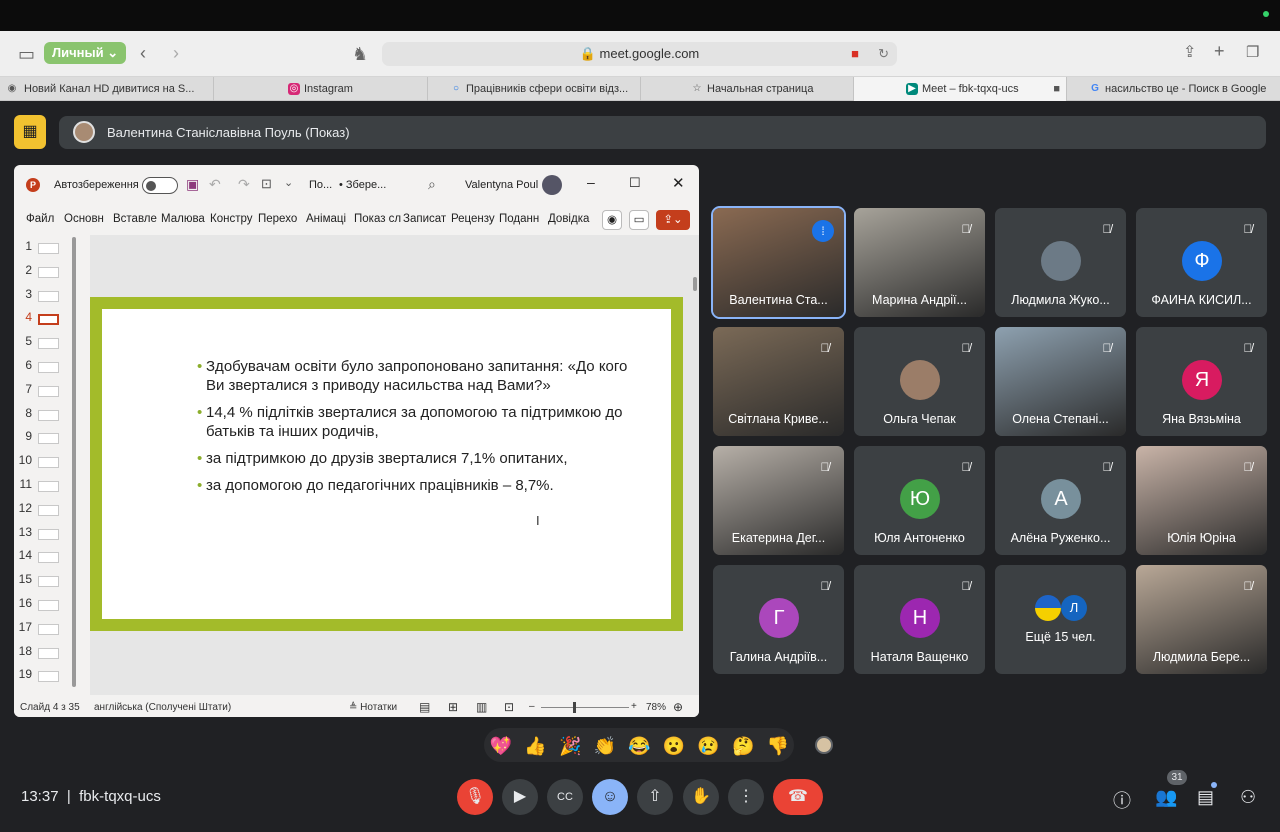  Describe the element at coordinates (709, 746) in the screenshot. I see `reaction-emoji: 😢` at that location.